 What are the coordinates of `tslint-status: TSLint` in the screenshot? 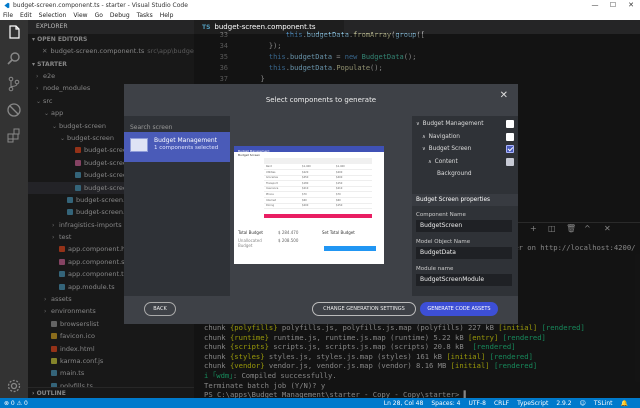 It's located at (603, 403).